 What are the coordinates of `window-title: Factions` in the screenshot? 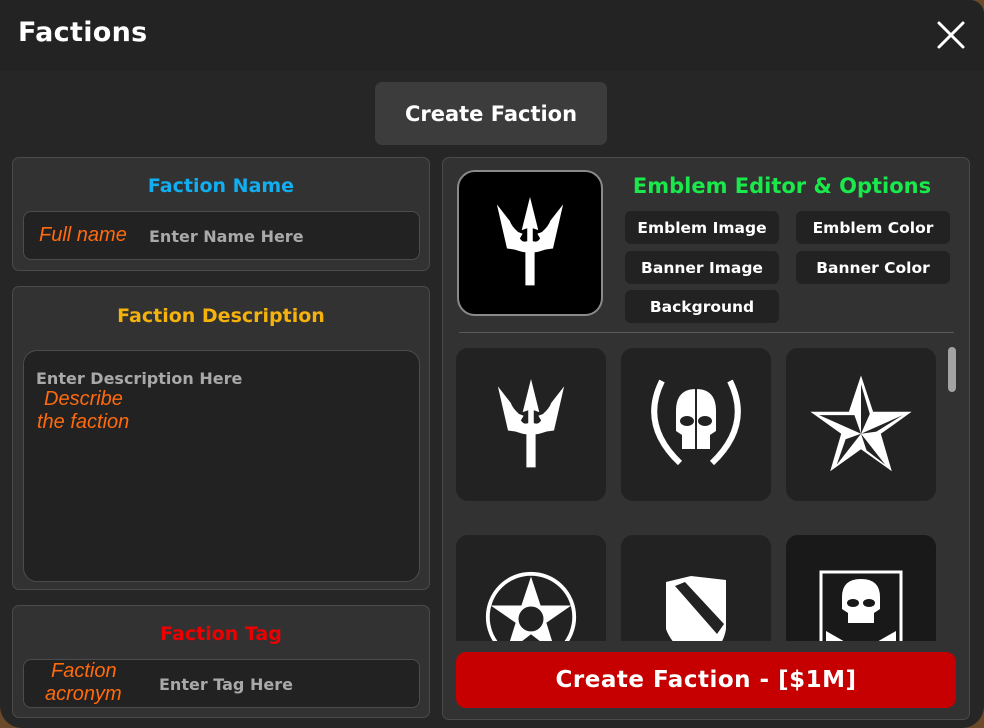 It's located at (83, 32).